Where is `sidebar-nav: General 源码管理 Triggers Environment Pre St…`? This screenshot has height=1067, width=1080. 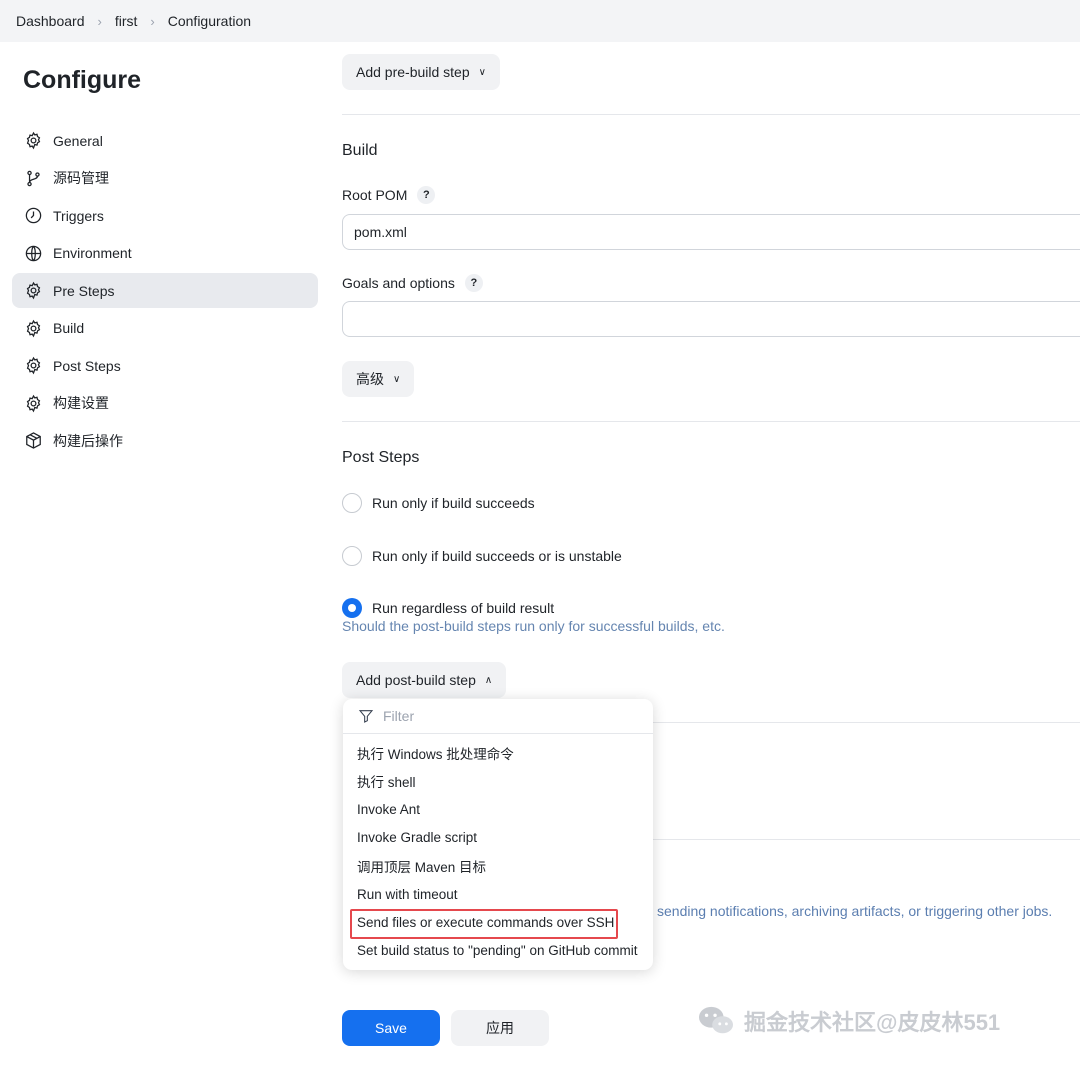
sidebar-nav: General 源码管理 Triggers Environment Pre St… is located at coordinates (165, 292).